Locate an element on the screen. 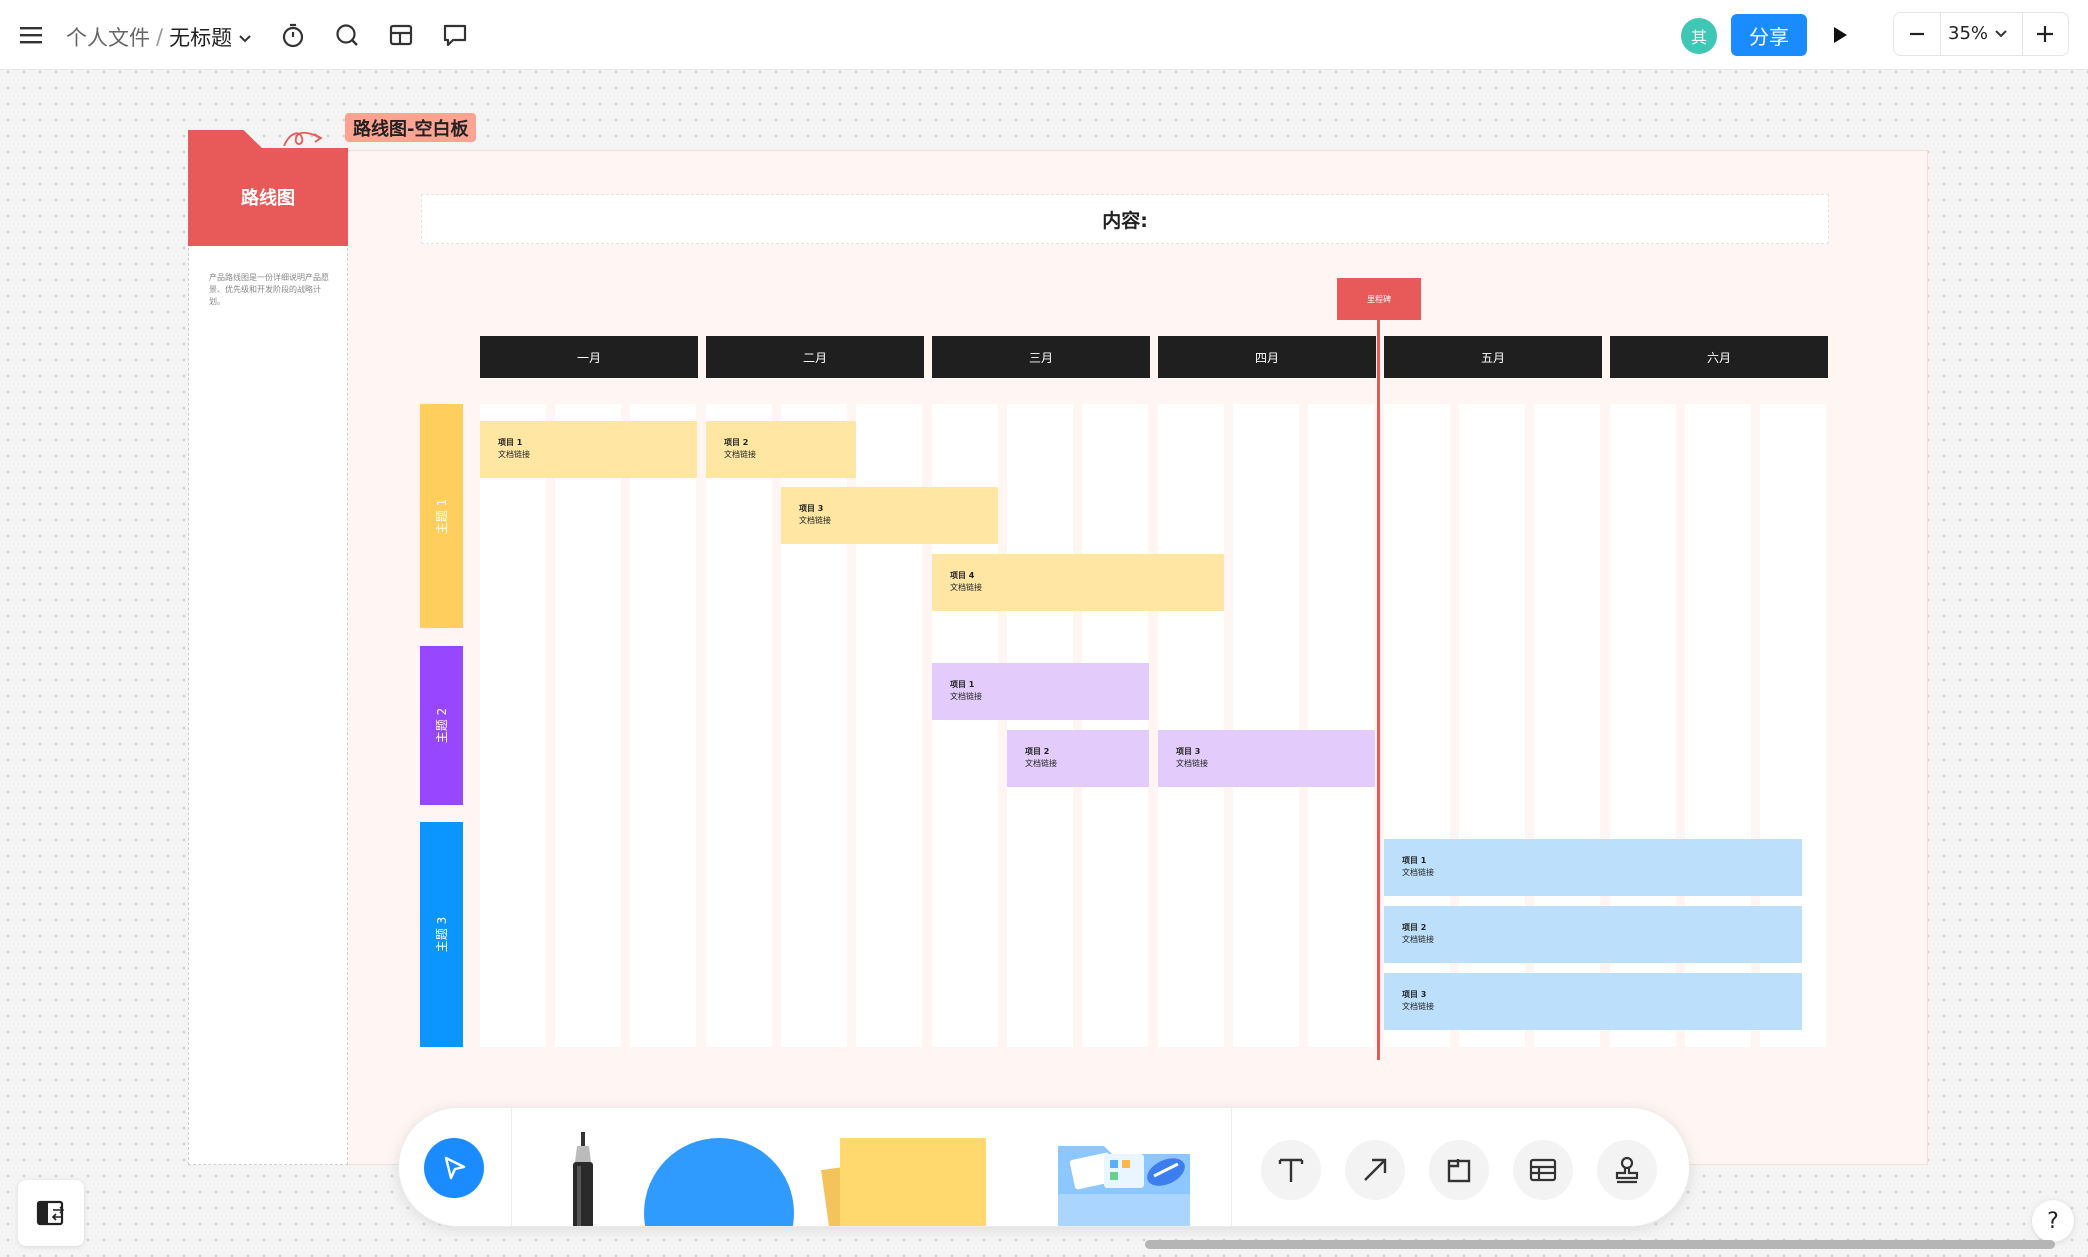  template-icon is located at coordinates (401, 35).